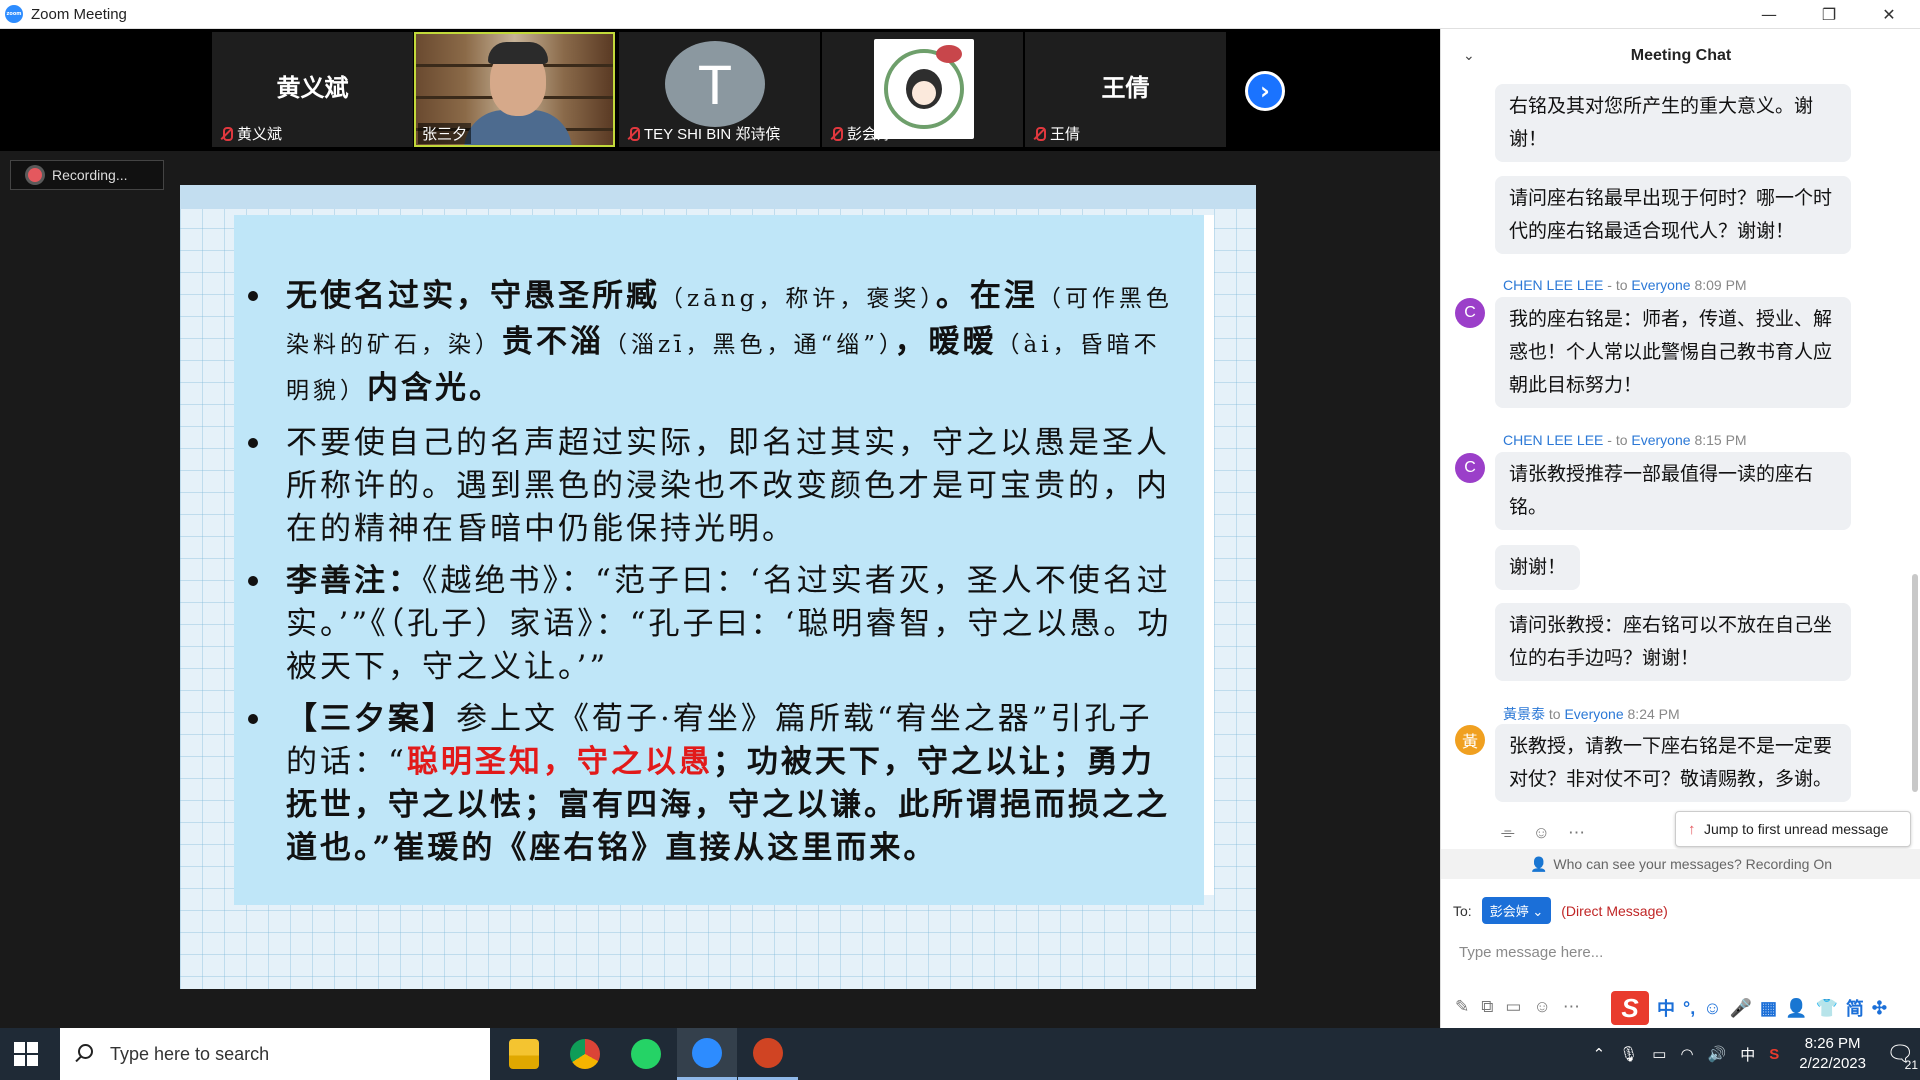 The width and height of the screenshot is (1920, 1080). I want to click on participant-name-display: 黄义斌, so click(312, 88).